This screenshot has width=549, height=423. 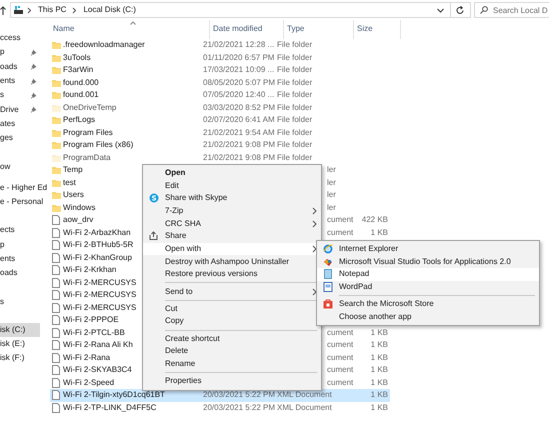 What do you see at coordinates (232, 364) in the screenshot?
I see `menu-item: Rename` at bounding box center [232, 364].